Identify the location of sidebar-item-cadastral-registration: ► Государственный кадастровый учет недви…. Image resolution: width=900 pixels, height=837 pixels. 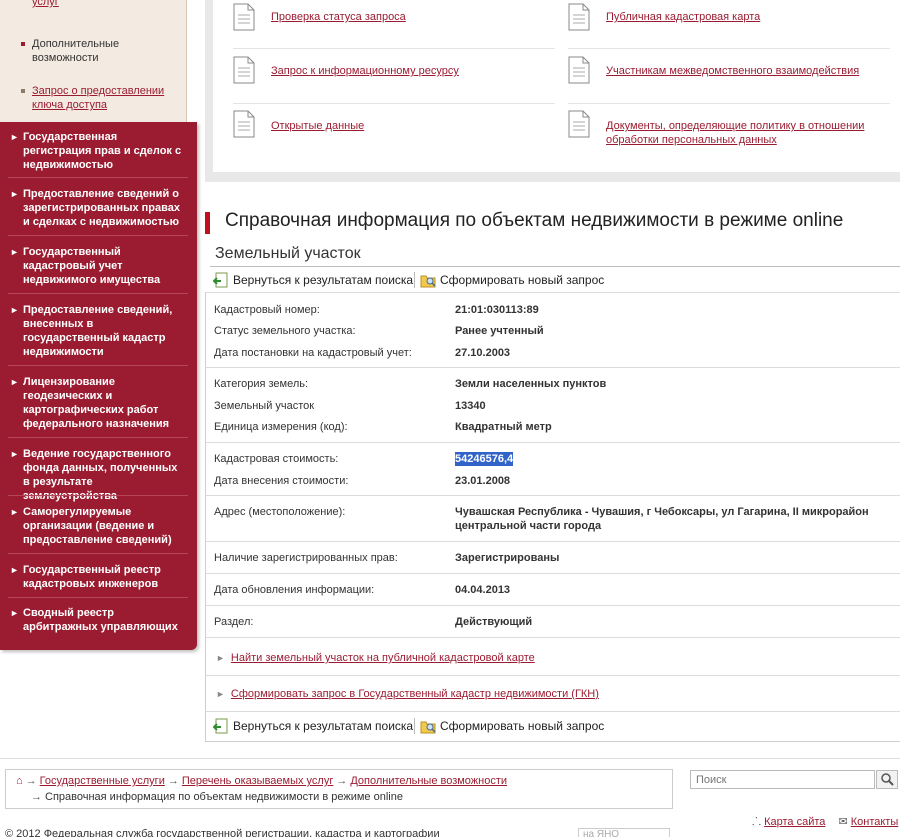
(93, 266).